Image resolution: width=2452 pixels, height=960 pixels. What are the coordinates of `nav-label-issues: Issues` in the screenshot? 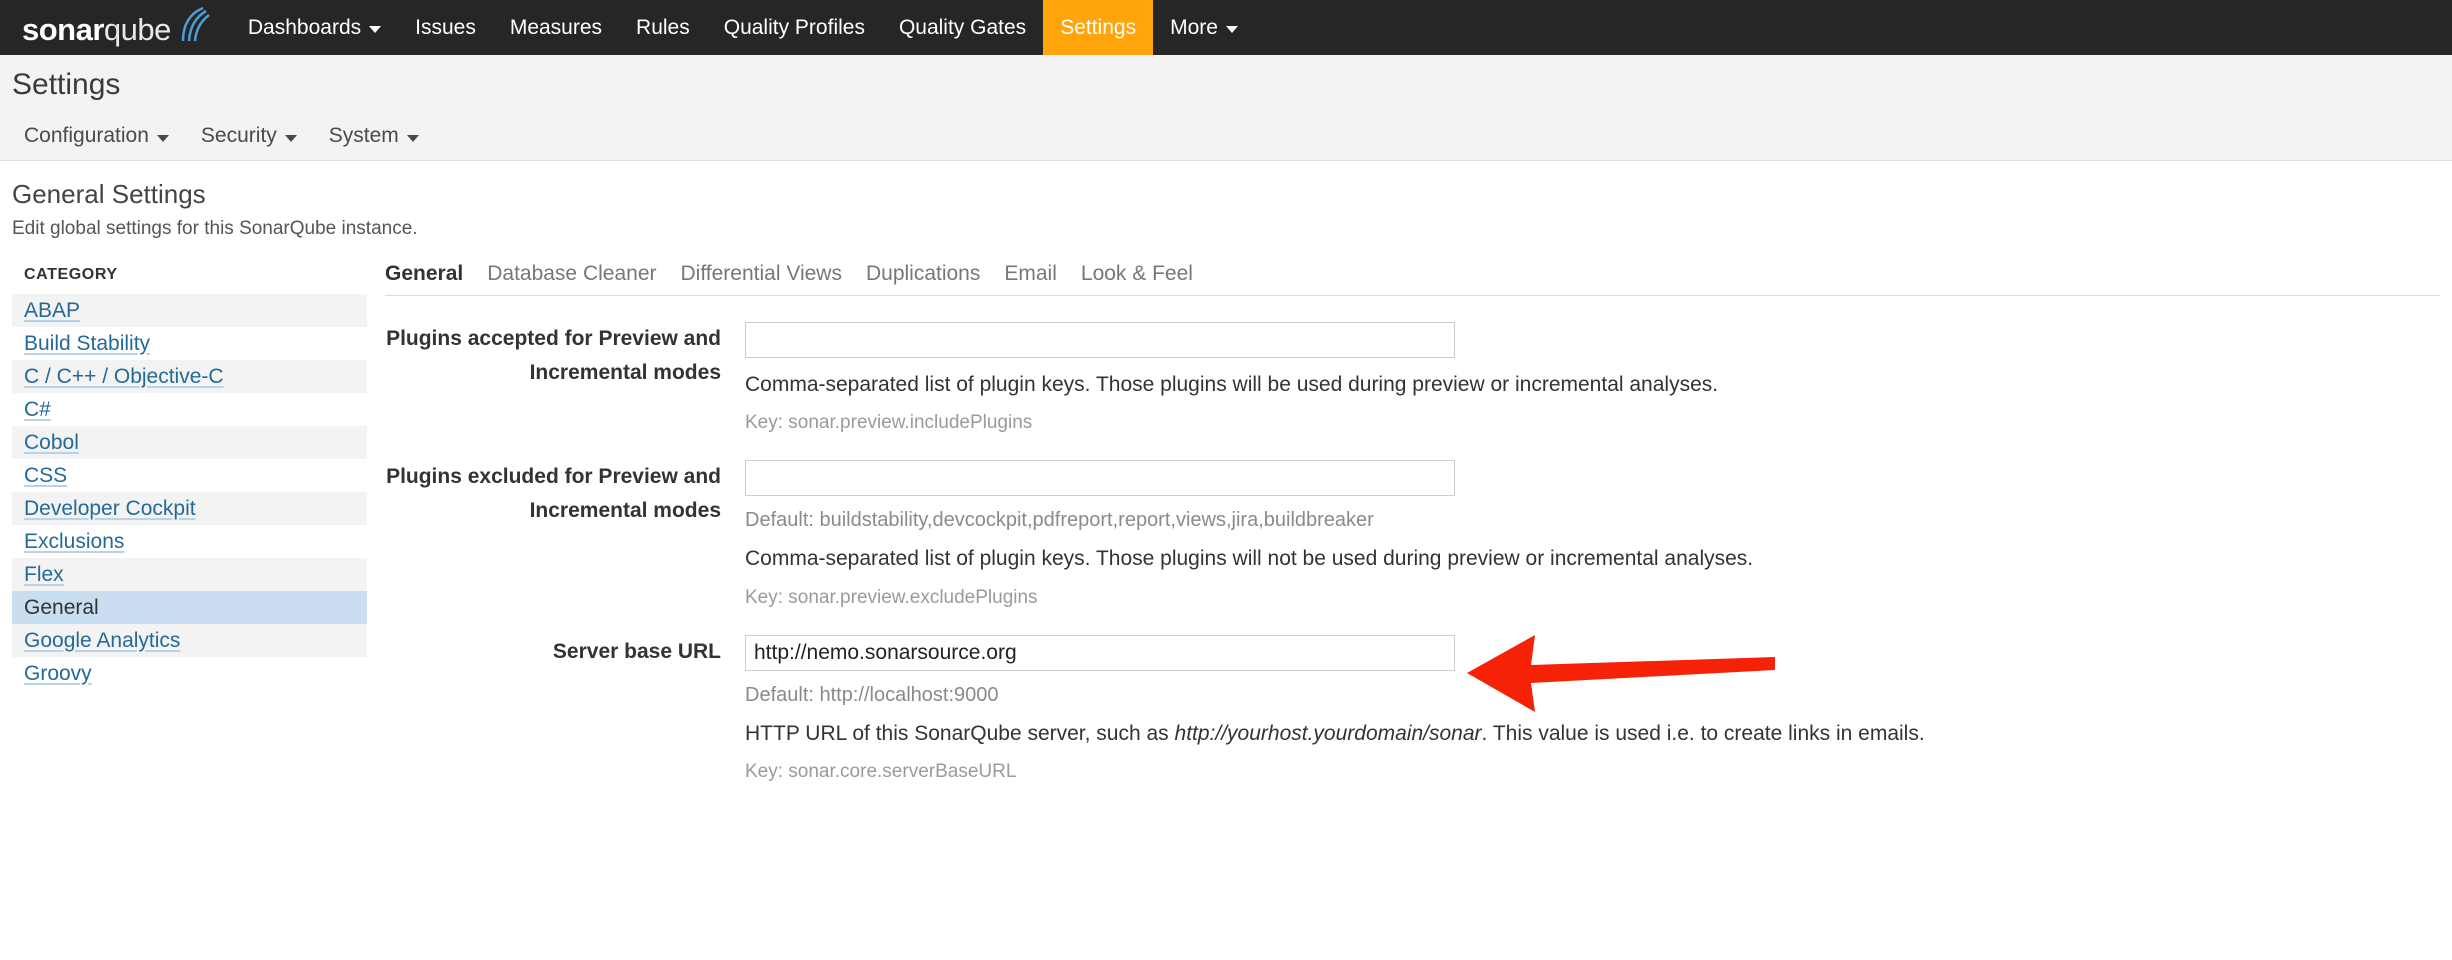 It's located at (445, 27).